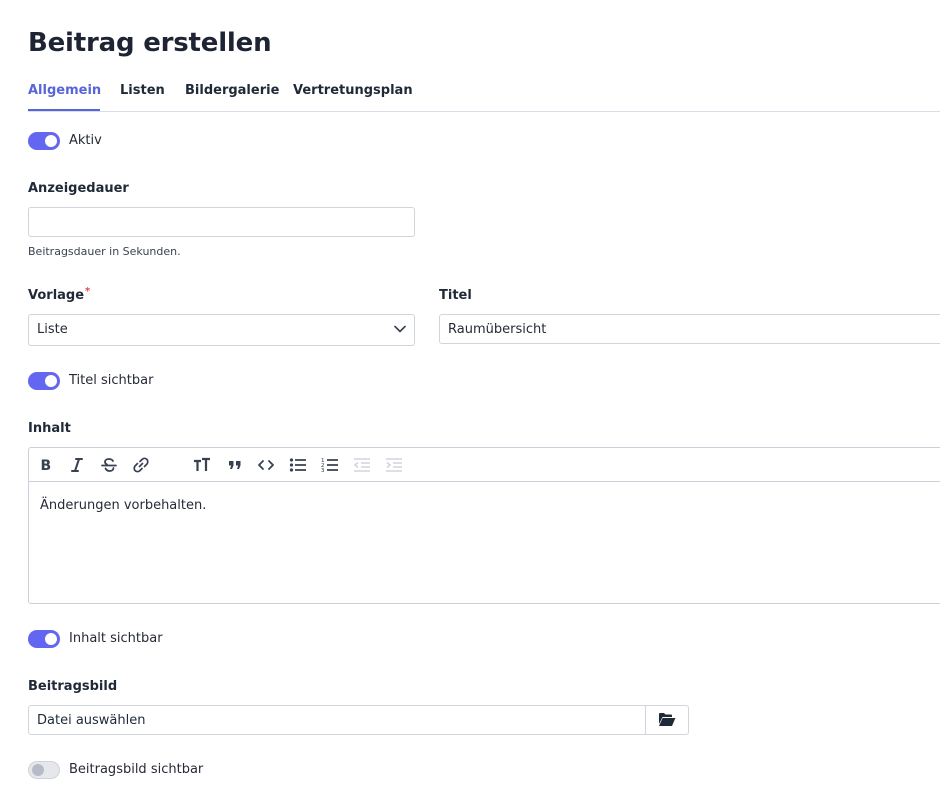 This screenshot has width=940, height=801. Describe the element at coordinates (484, 465) in the screenshot. I see `editor-toolbar: B 123` at that location.